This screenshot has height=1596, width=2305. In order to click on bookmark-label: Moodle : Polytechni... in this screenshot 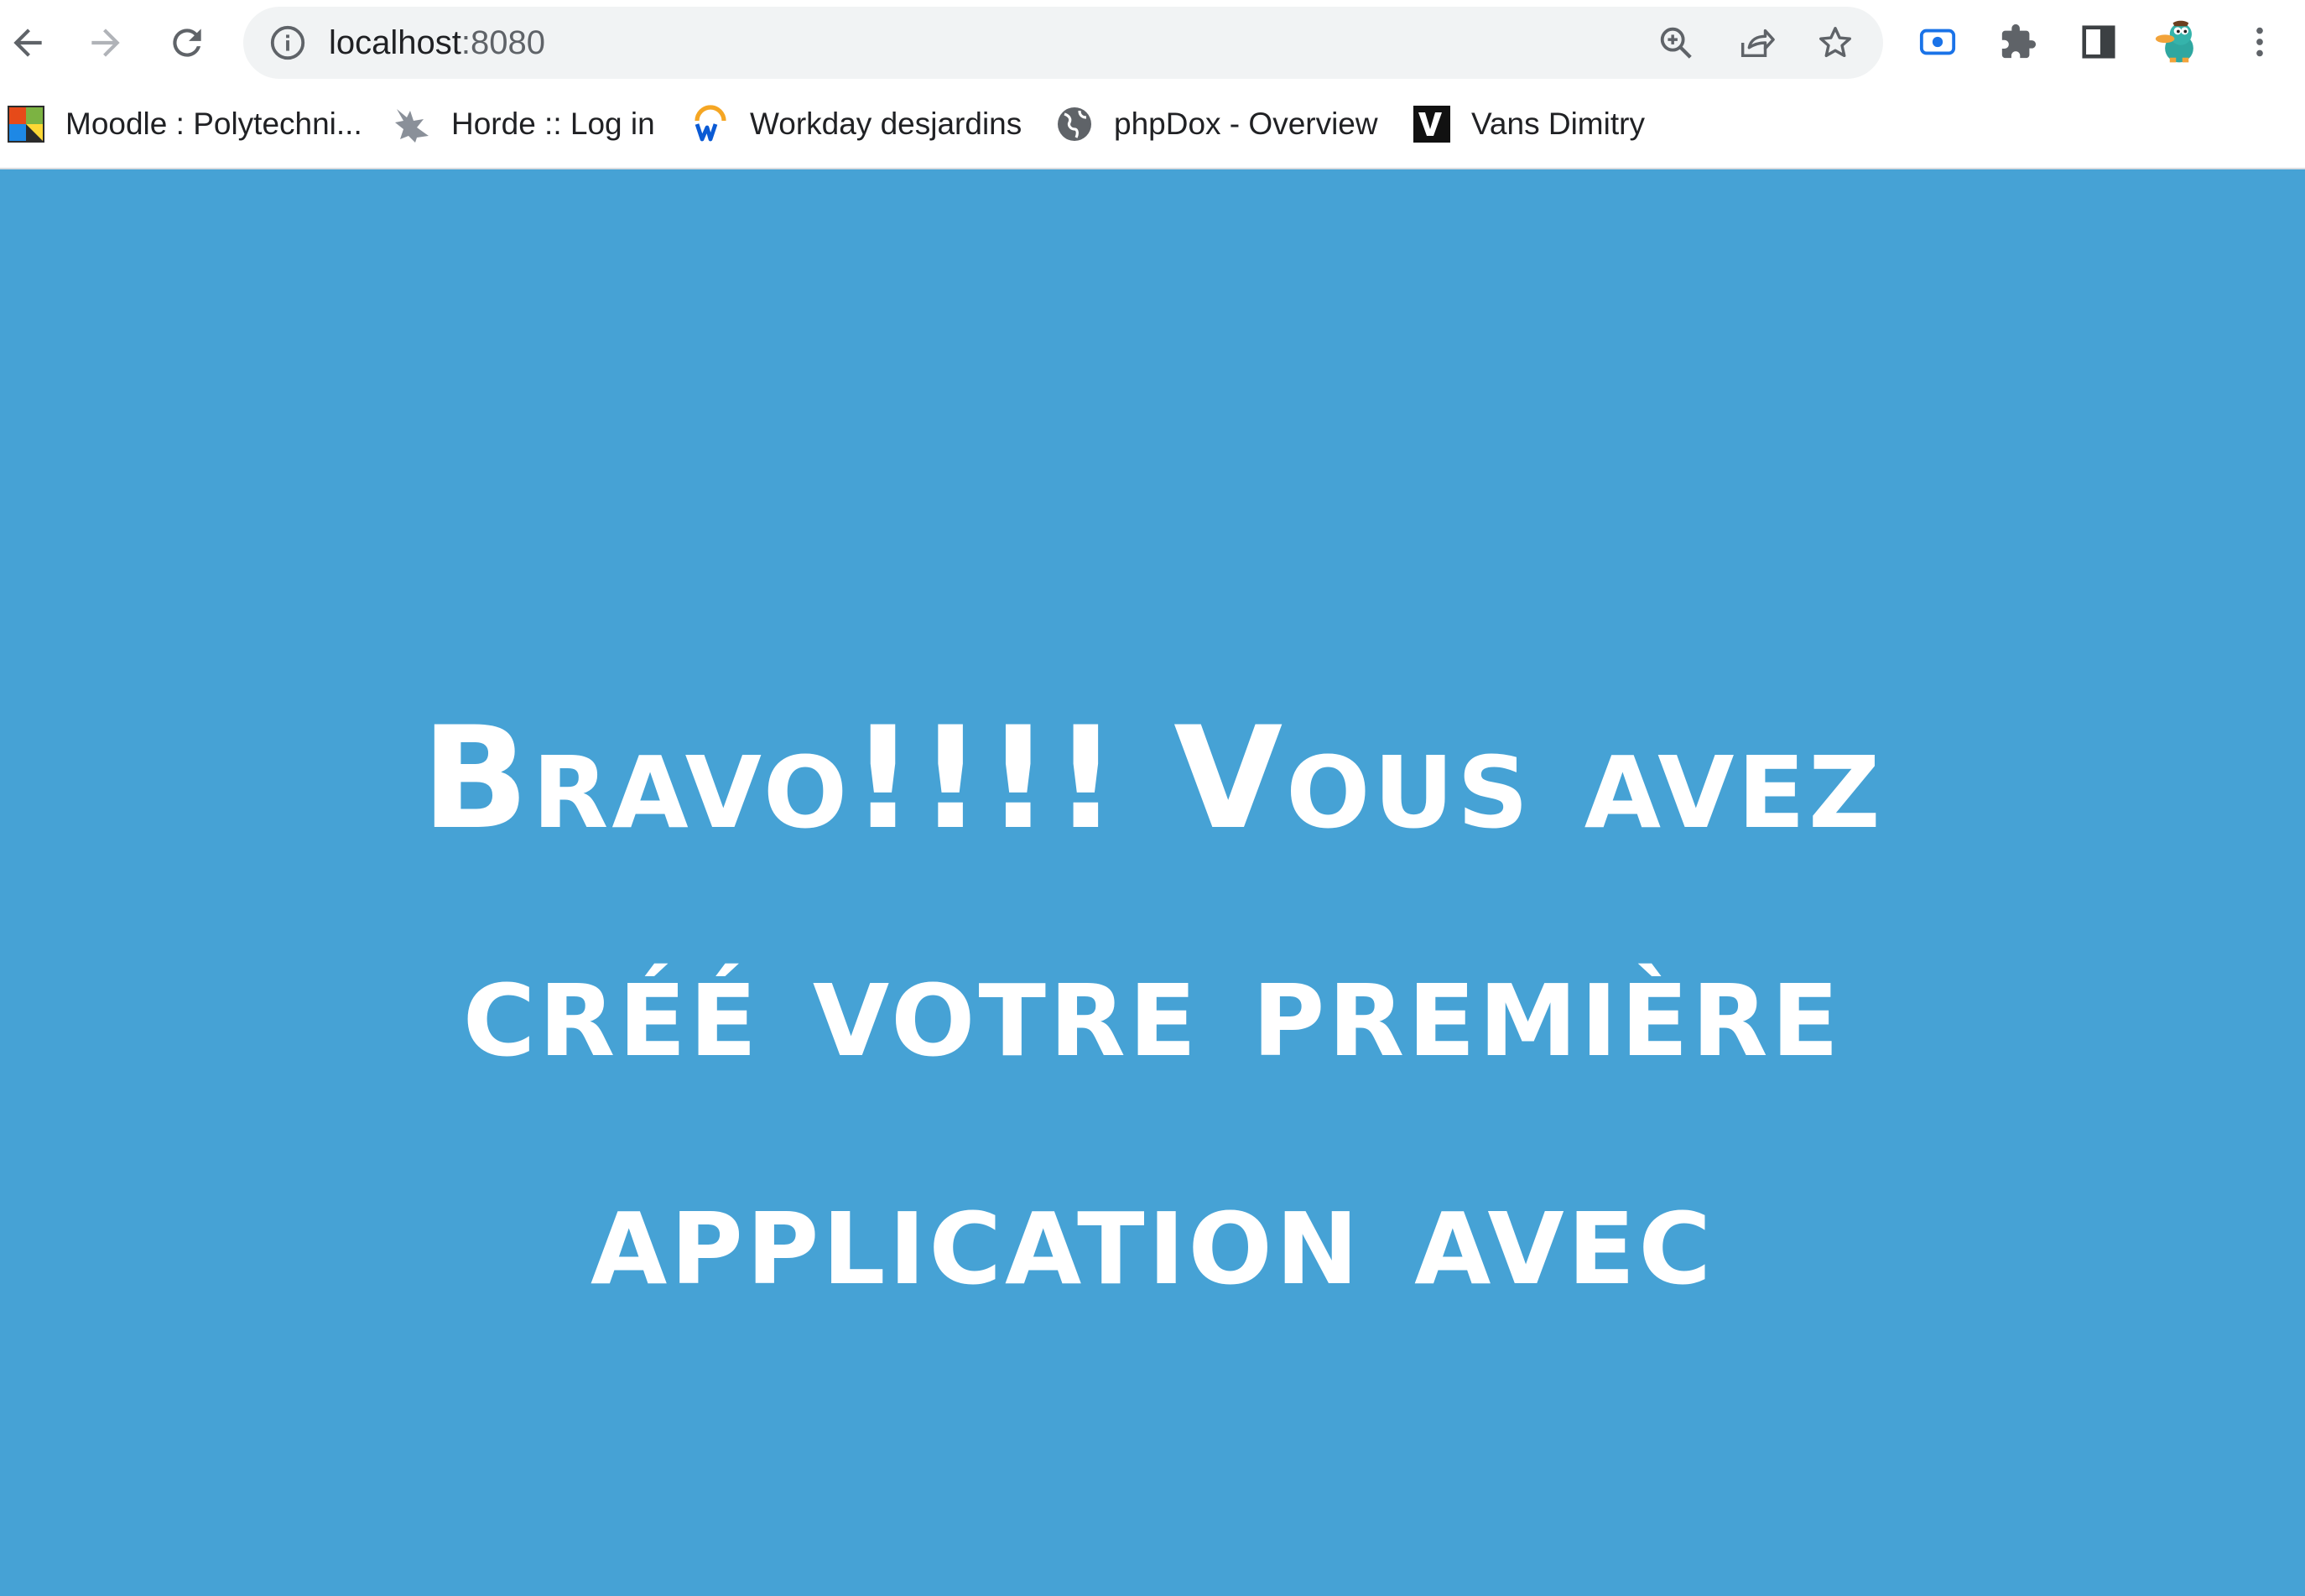, I will do `click(213, 124)`.